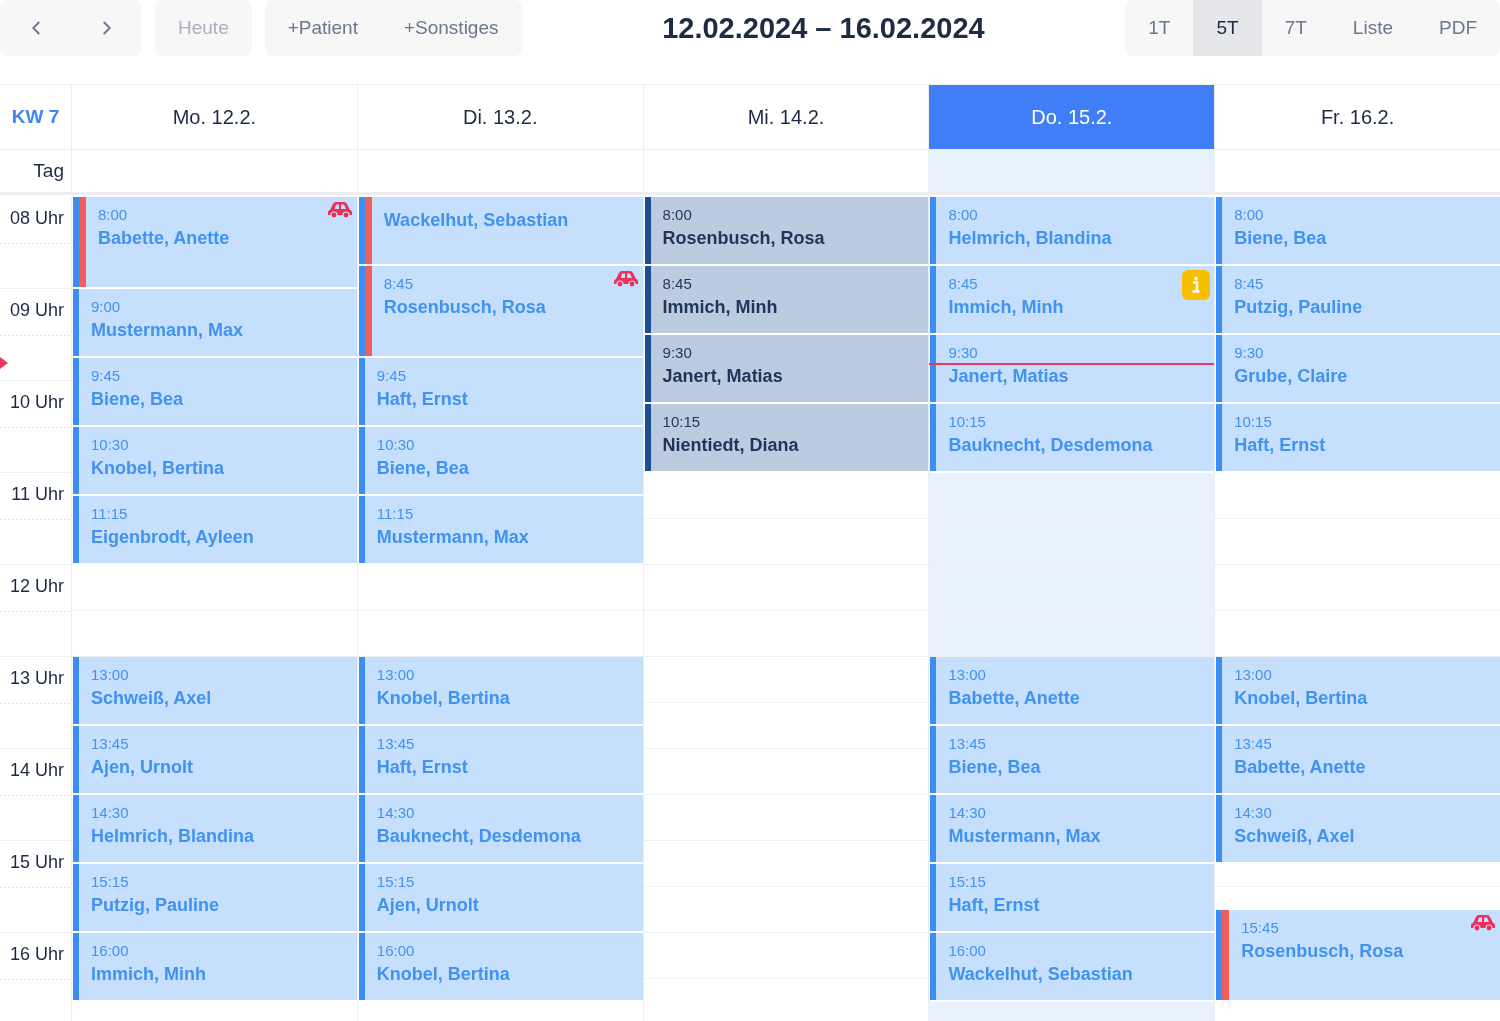 This screenshot has width=1500, height=1021. I want to click on appointment: 13:45 Ajen, Urnolt, so click(215, 760).